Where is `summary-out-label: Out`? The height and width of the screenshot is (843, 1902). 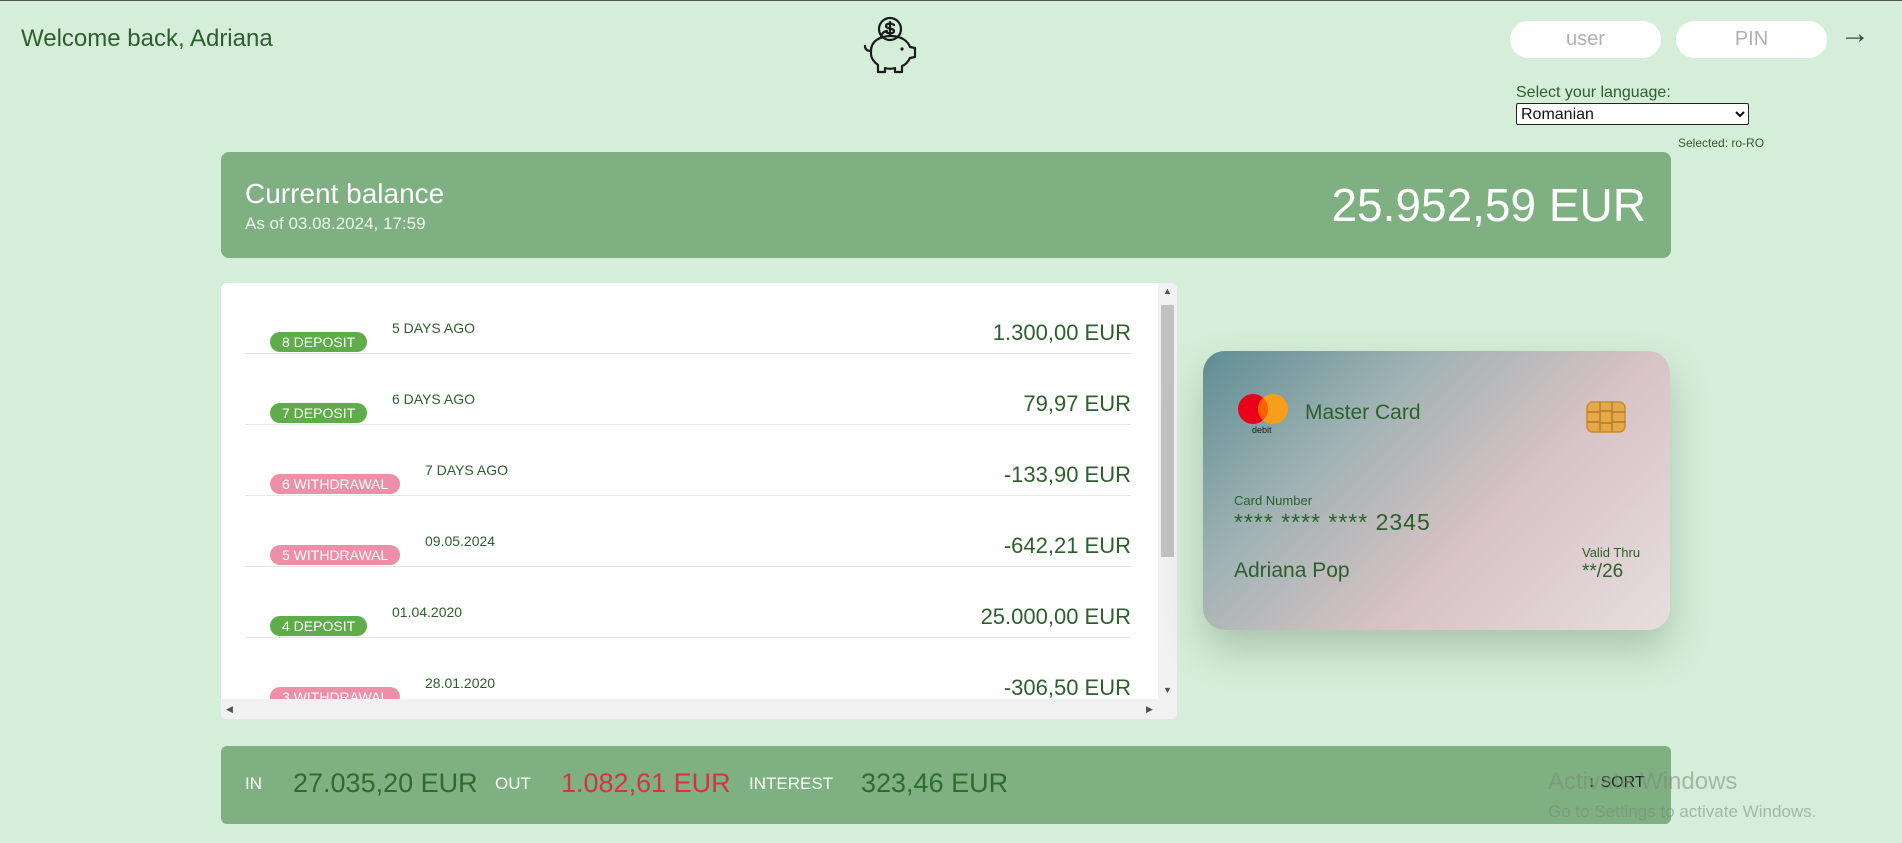
summary-out-label: Out is located at coordinates (513, 783).